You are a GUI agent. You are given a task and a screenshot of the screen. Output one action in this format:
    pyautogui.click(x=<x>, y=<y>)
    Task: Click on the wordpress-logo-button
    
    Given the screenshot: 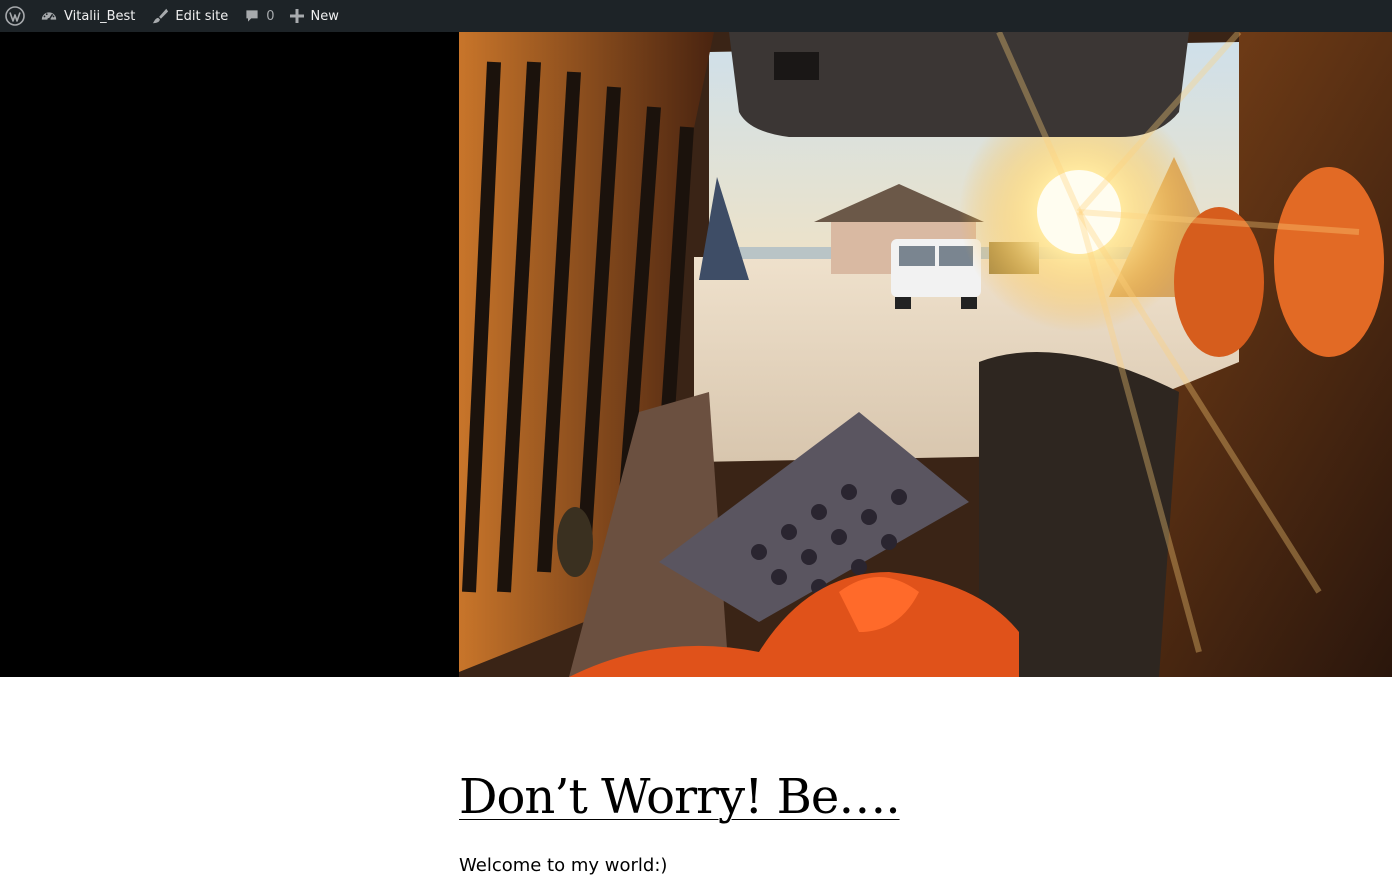 What is the action you would take?
    pyautogui.click(x=16, y=16)
    